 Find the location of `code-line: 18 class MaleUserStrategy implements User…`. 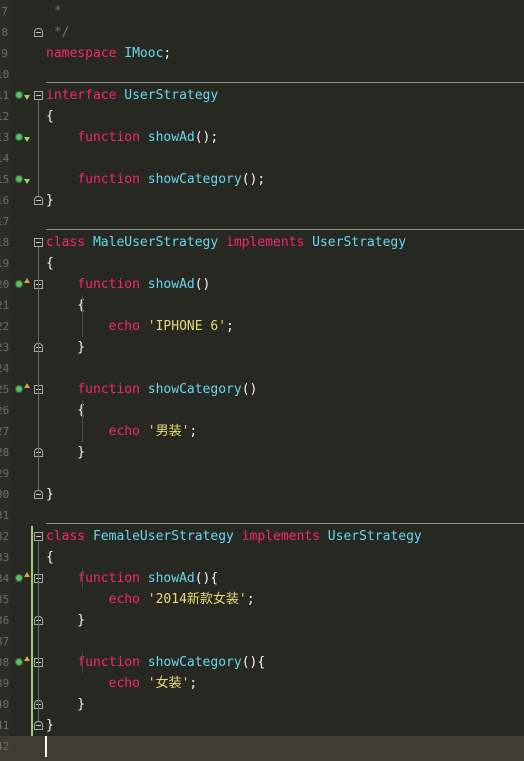

code-line: 18 class MaleUserStrategy implements User… is located at coordinates (262, 242).